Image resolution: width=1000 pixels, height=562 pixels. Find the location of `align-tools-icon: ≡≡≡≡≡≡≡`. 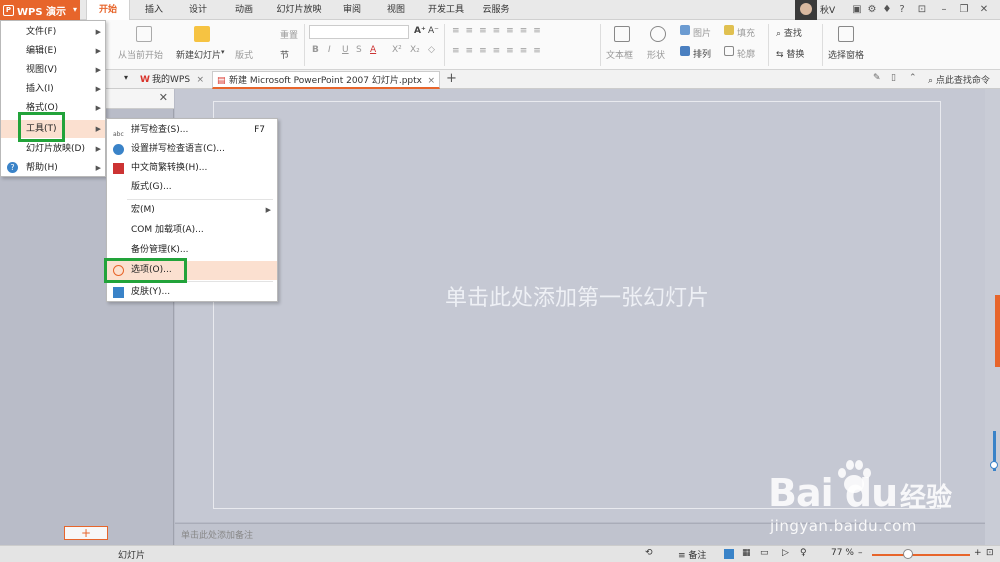

align-tools-icon: ≡≡≡≡≡≡≡ is located at coordinates (499, 51).